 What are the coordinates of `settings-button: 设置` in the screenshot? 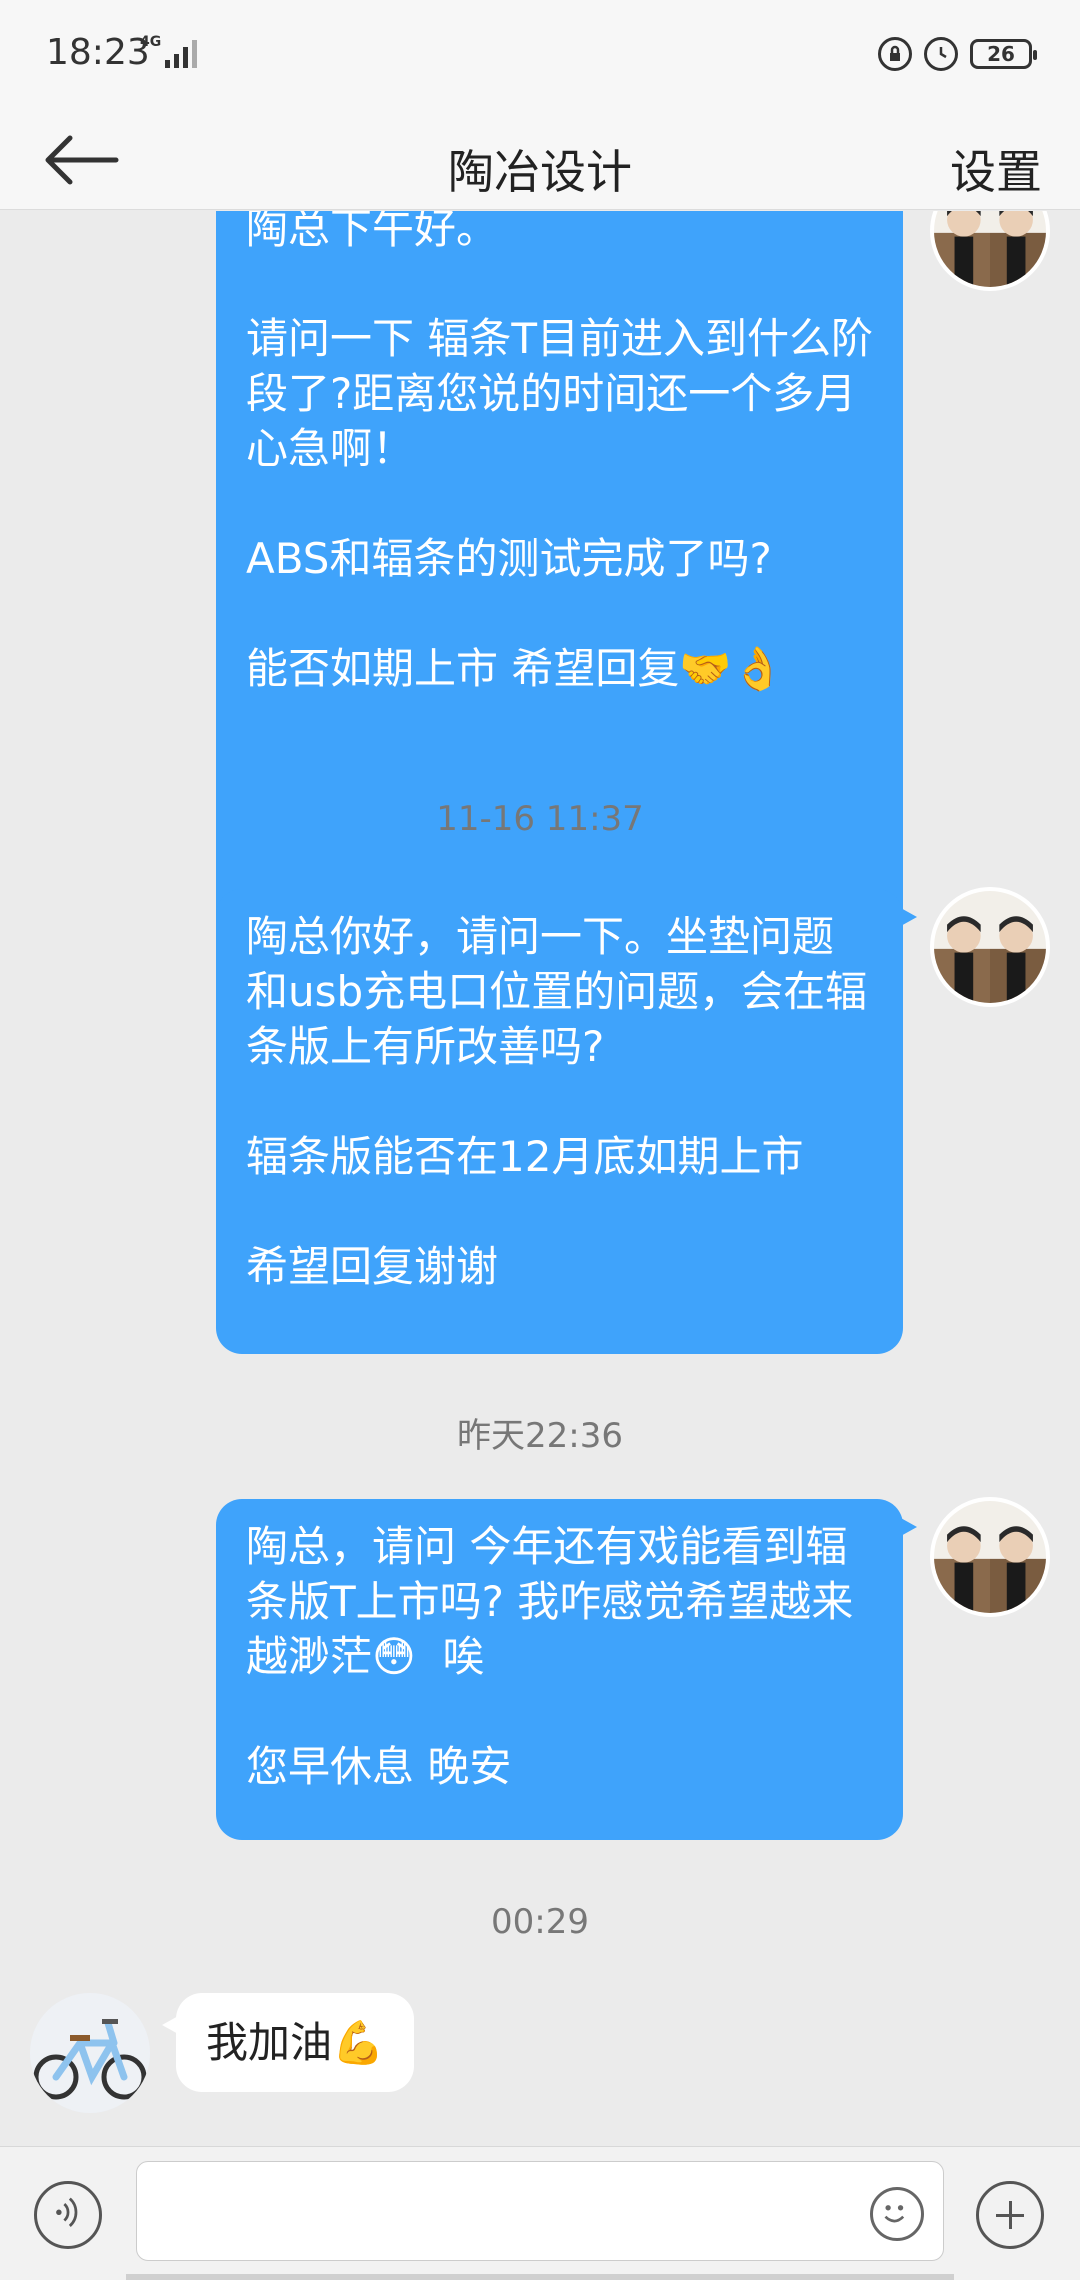 It's located at (996, 169).